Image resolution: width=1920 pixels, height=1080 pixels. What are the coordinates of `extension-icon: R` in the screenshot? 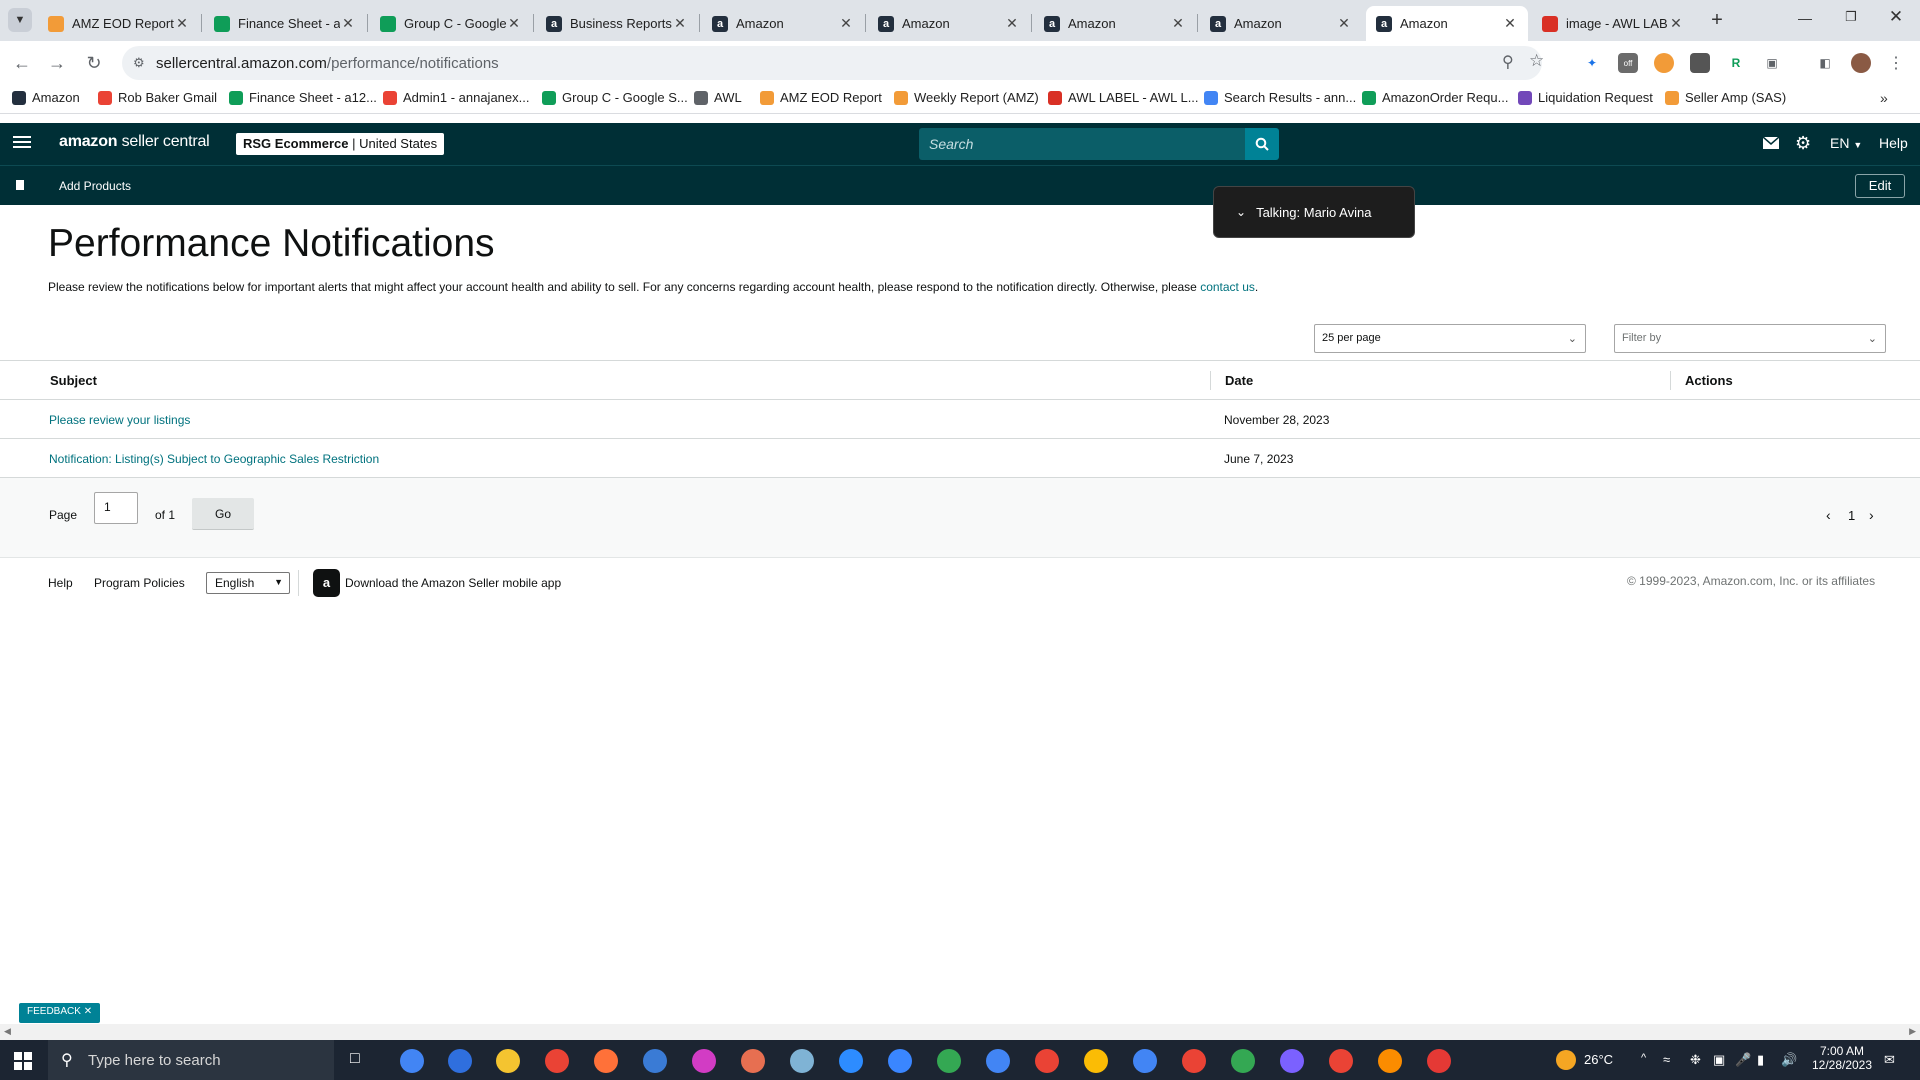 It's located at (1736, 63).